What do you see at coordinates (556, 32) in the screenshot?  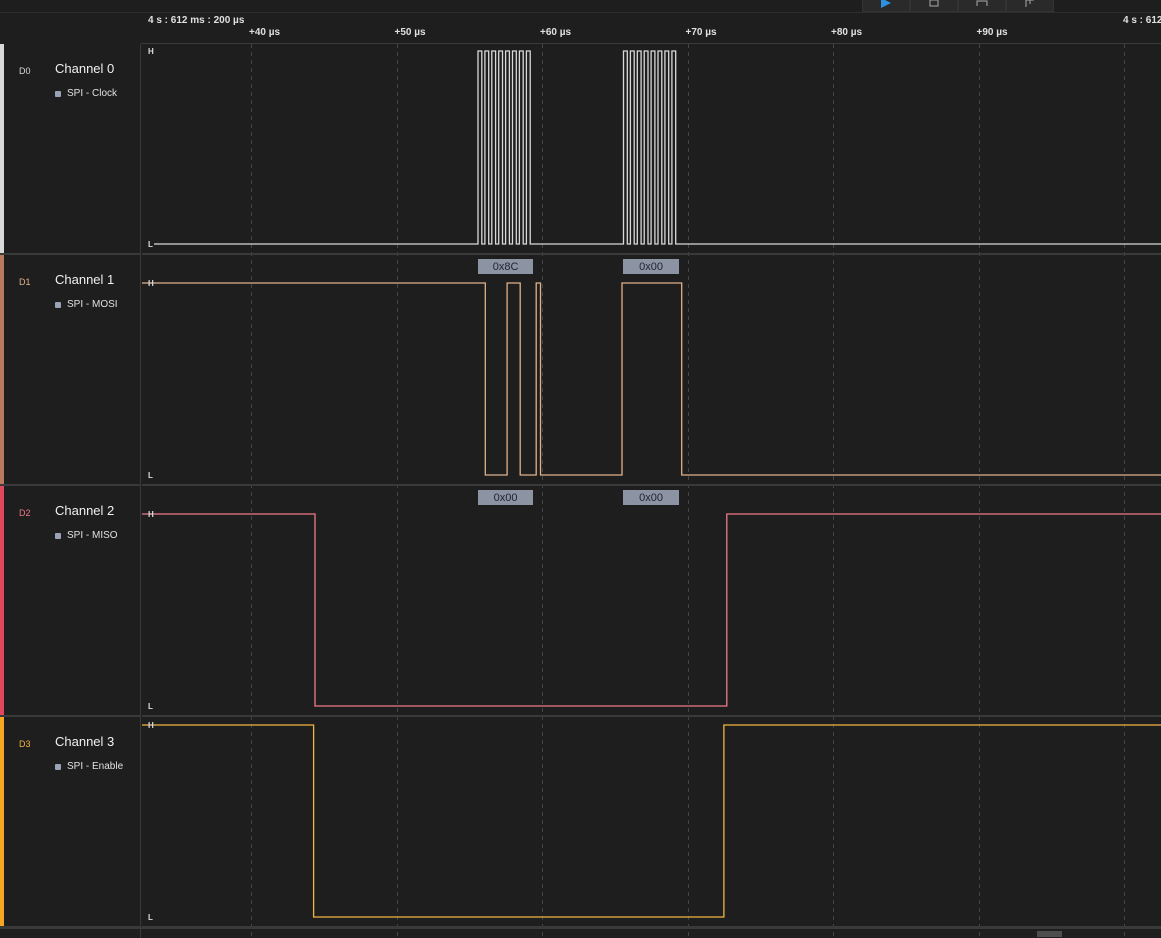 I see `time-tick-label: +60 µs` at bounding box center [556, 32].